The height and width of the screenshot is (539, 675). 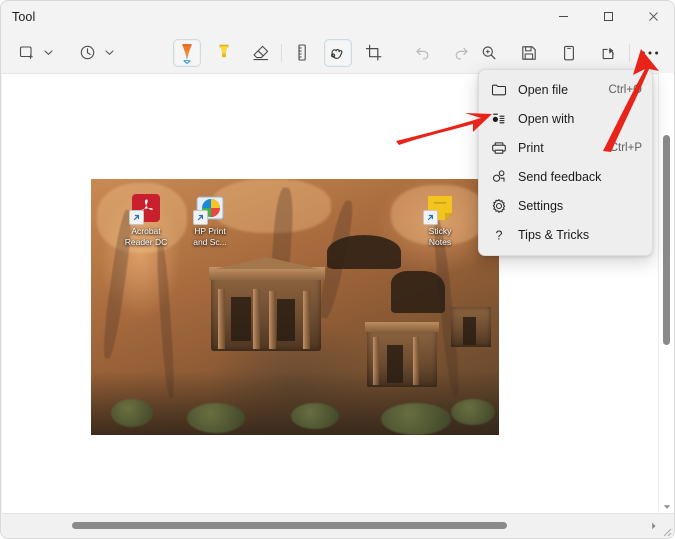 I want to click on ballpoint-pen-icon, so click(x=187, y=53).